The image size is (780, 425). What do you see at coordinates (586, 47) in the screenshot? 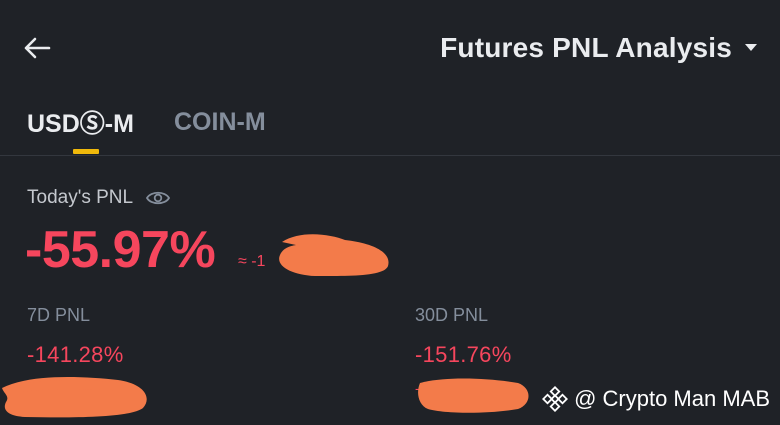
I see `page-title: Futures PNL Analysis` at bounding box center [586, 47].